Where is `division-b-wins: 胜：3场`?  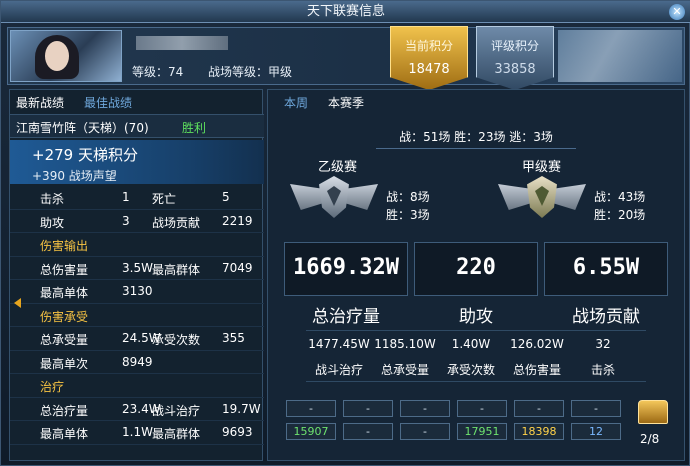
division-b-wins: 胜：3场 is located at coordinates (408, 215).